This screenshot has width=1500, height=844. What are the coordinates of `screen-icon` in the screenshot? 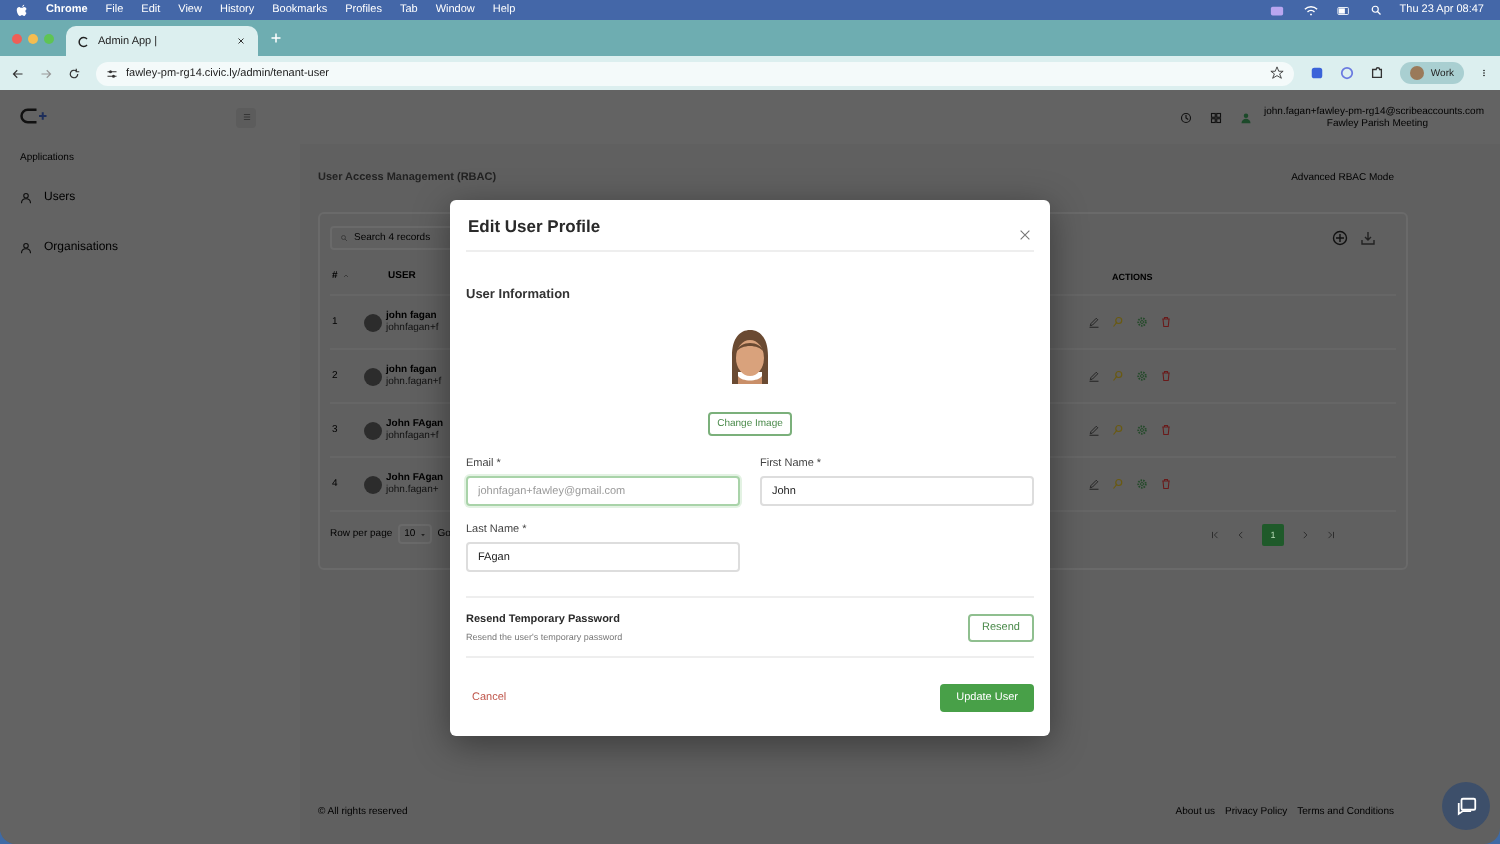 It's located at (1276, 10).